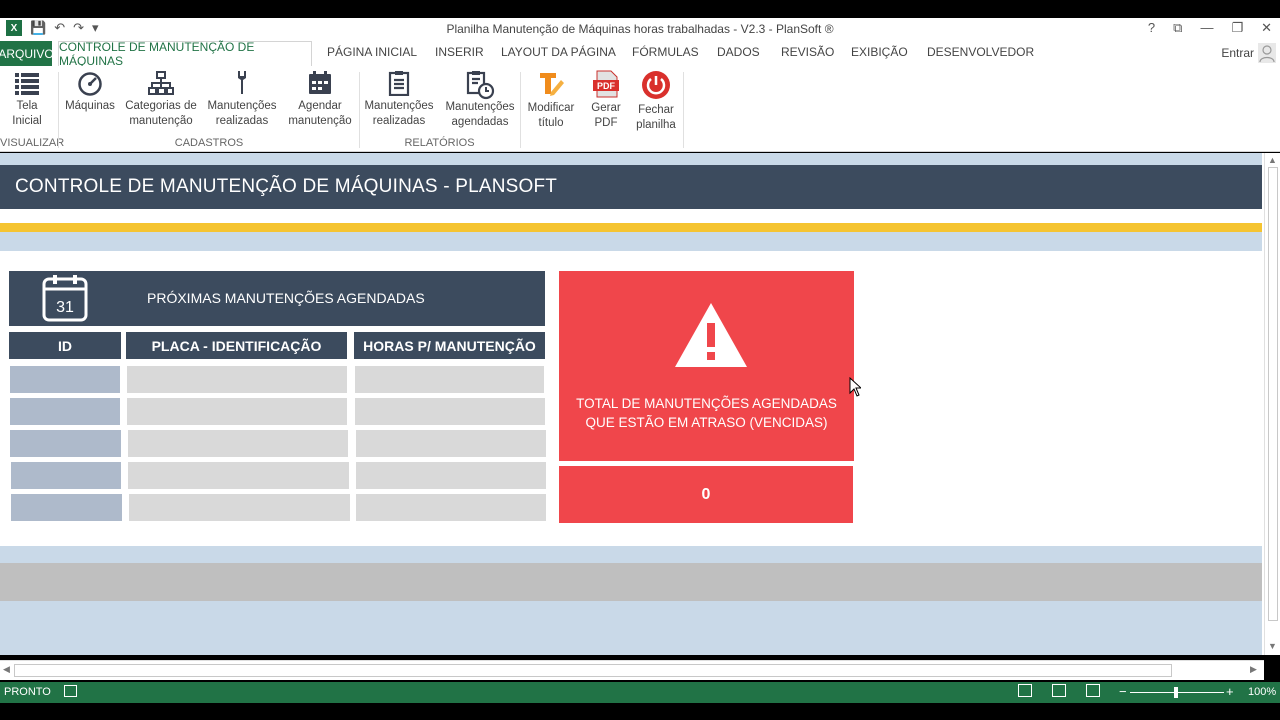 Image resolution: width=1280 pixels, height=720 pixels. Describe the element at coordinates (27, 53) in the screenshot. I see `tab-file: ARQUIVO` at that location.